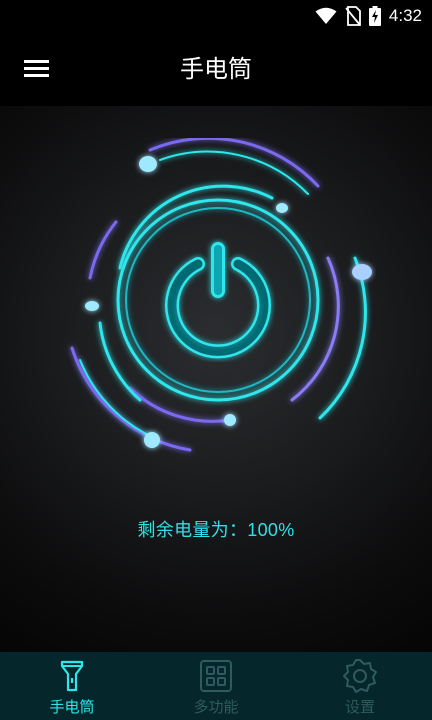 The height and width of the screenshot is (720, 432). I want to click on power-button, so click(218, 300).